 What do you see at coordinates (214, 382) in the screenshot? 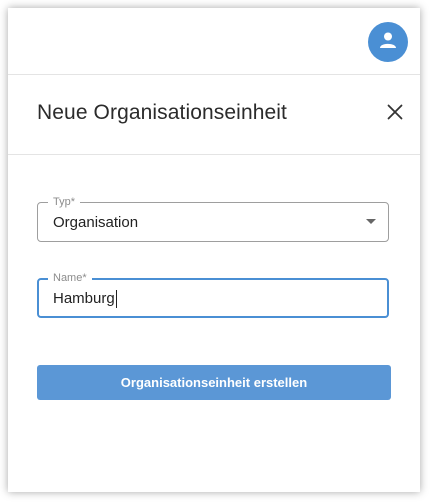
I see `create-organisation-unit-button: Organisationseinheit erstellen` at bounding box center [214, 382].